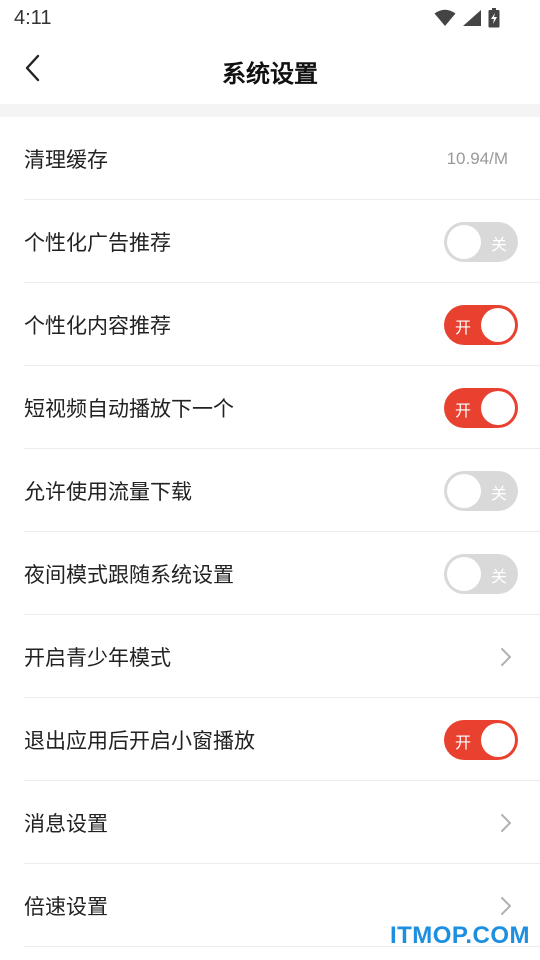 The width and height of the screenshot is (540, 960). What do you see at coordinates (270, 74) in the screenshot?
I see `page-title: 系统设置` at bounding box center [270, 74].